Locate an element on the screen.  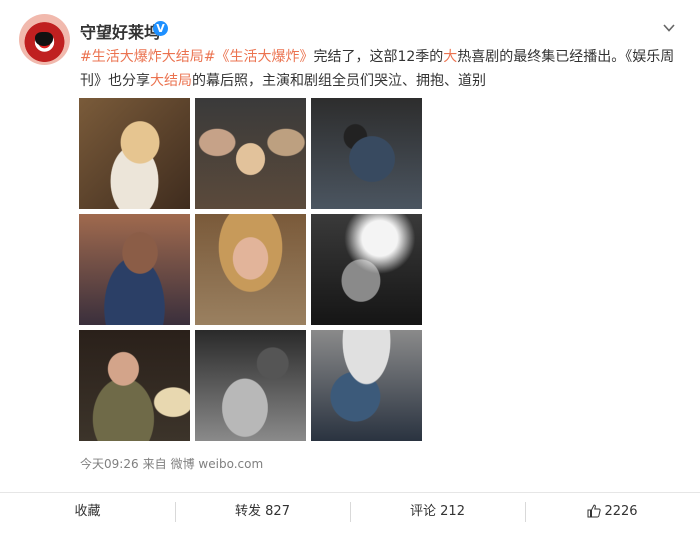
post-meta: 今天09:26 来自 微博 weibo.com is located at coordinates (173, 463).